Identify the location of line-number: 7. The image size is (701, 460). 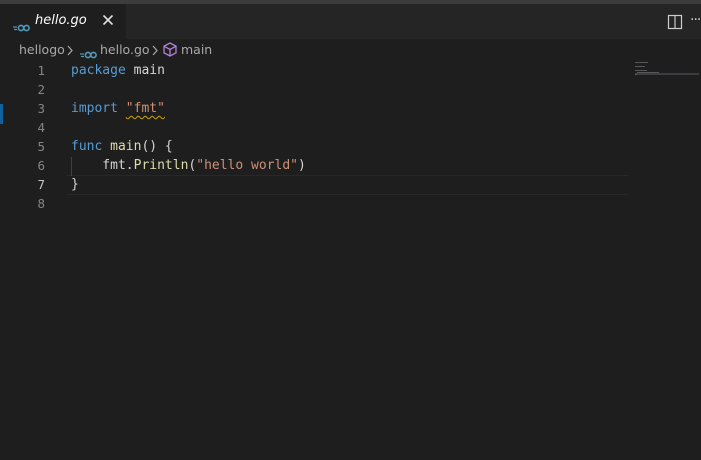
(41, 184).